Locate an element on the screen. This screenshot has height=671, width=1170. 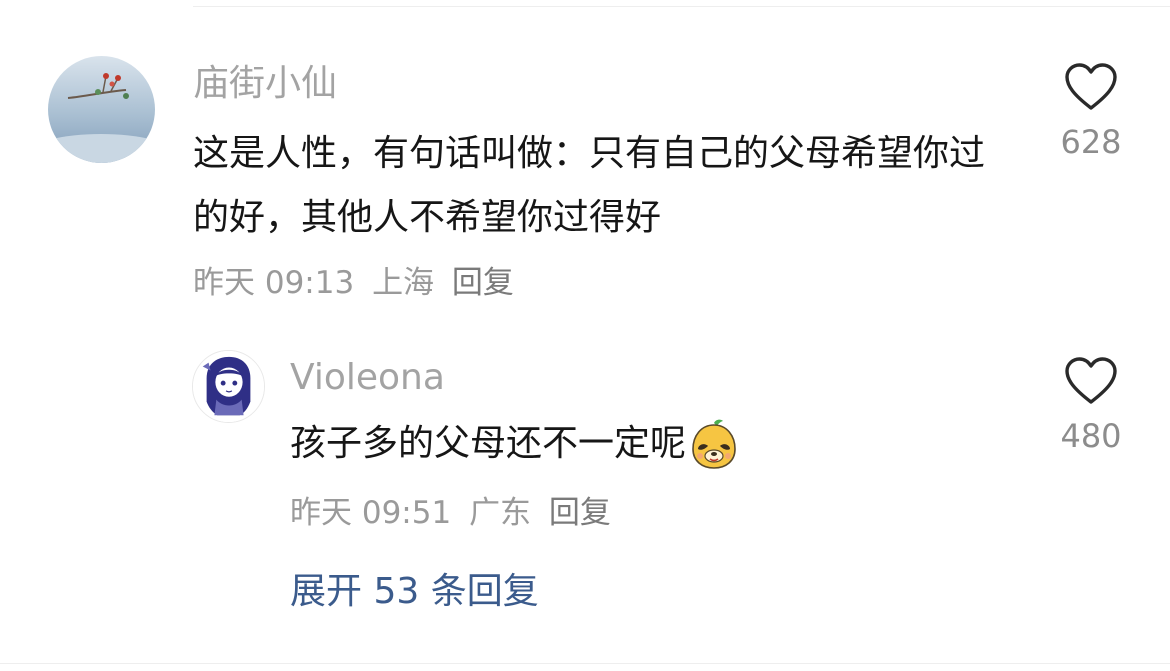
comment-time: 昨天 09:13 is located at coordinates (274, 283).